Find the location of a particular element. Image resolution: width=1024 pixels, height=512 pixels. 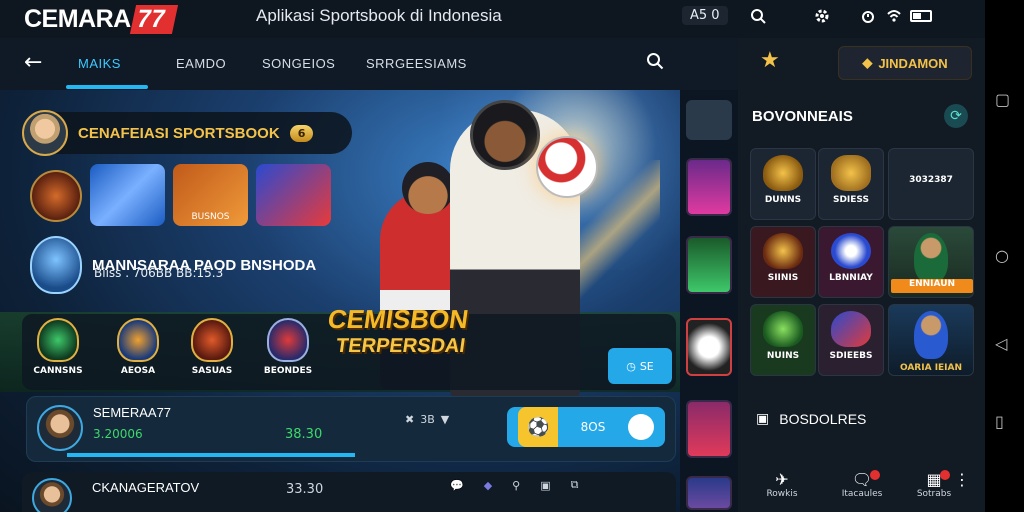

bottom-nav-item: ✈ Rowkis is located at coordinates (782, 484).